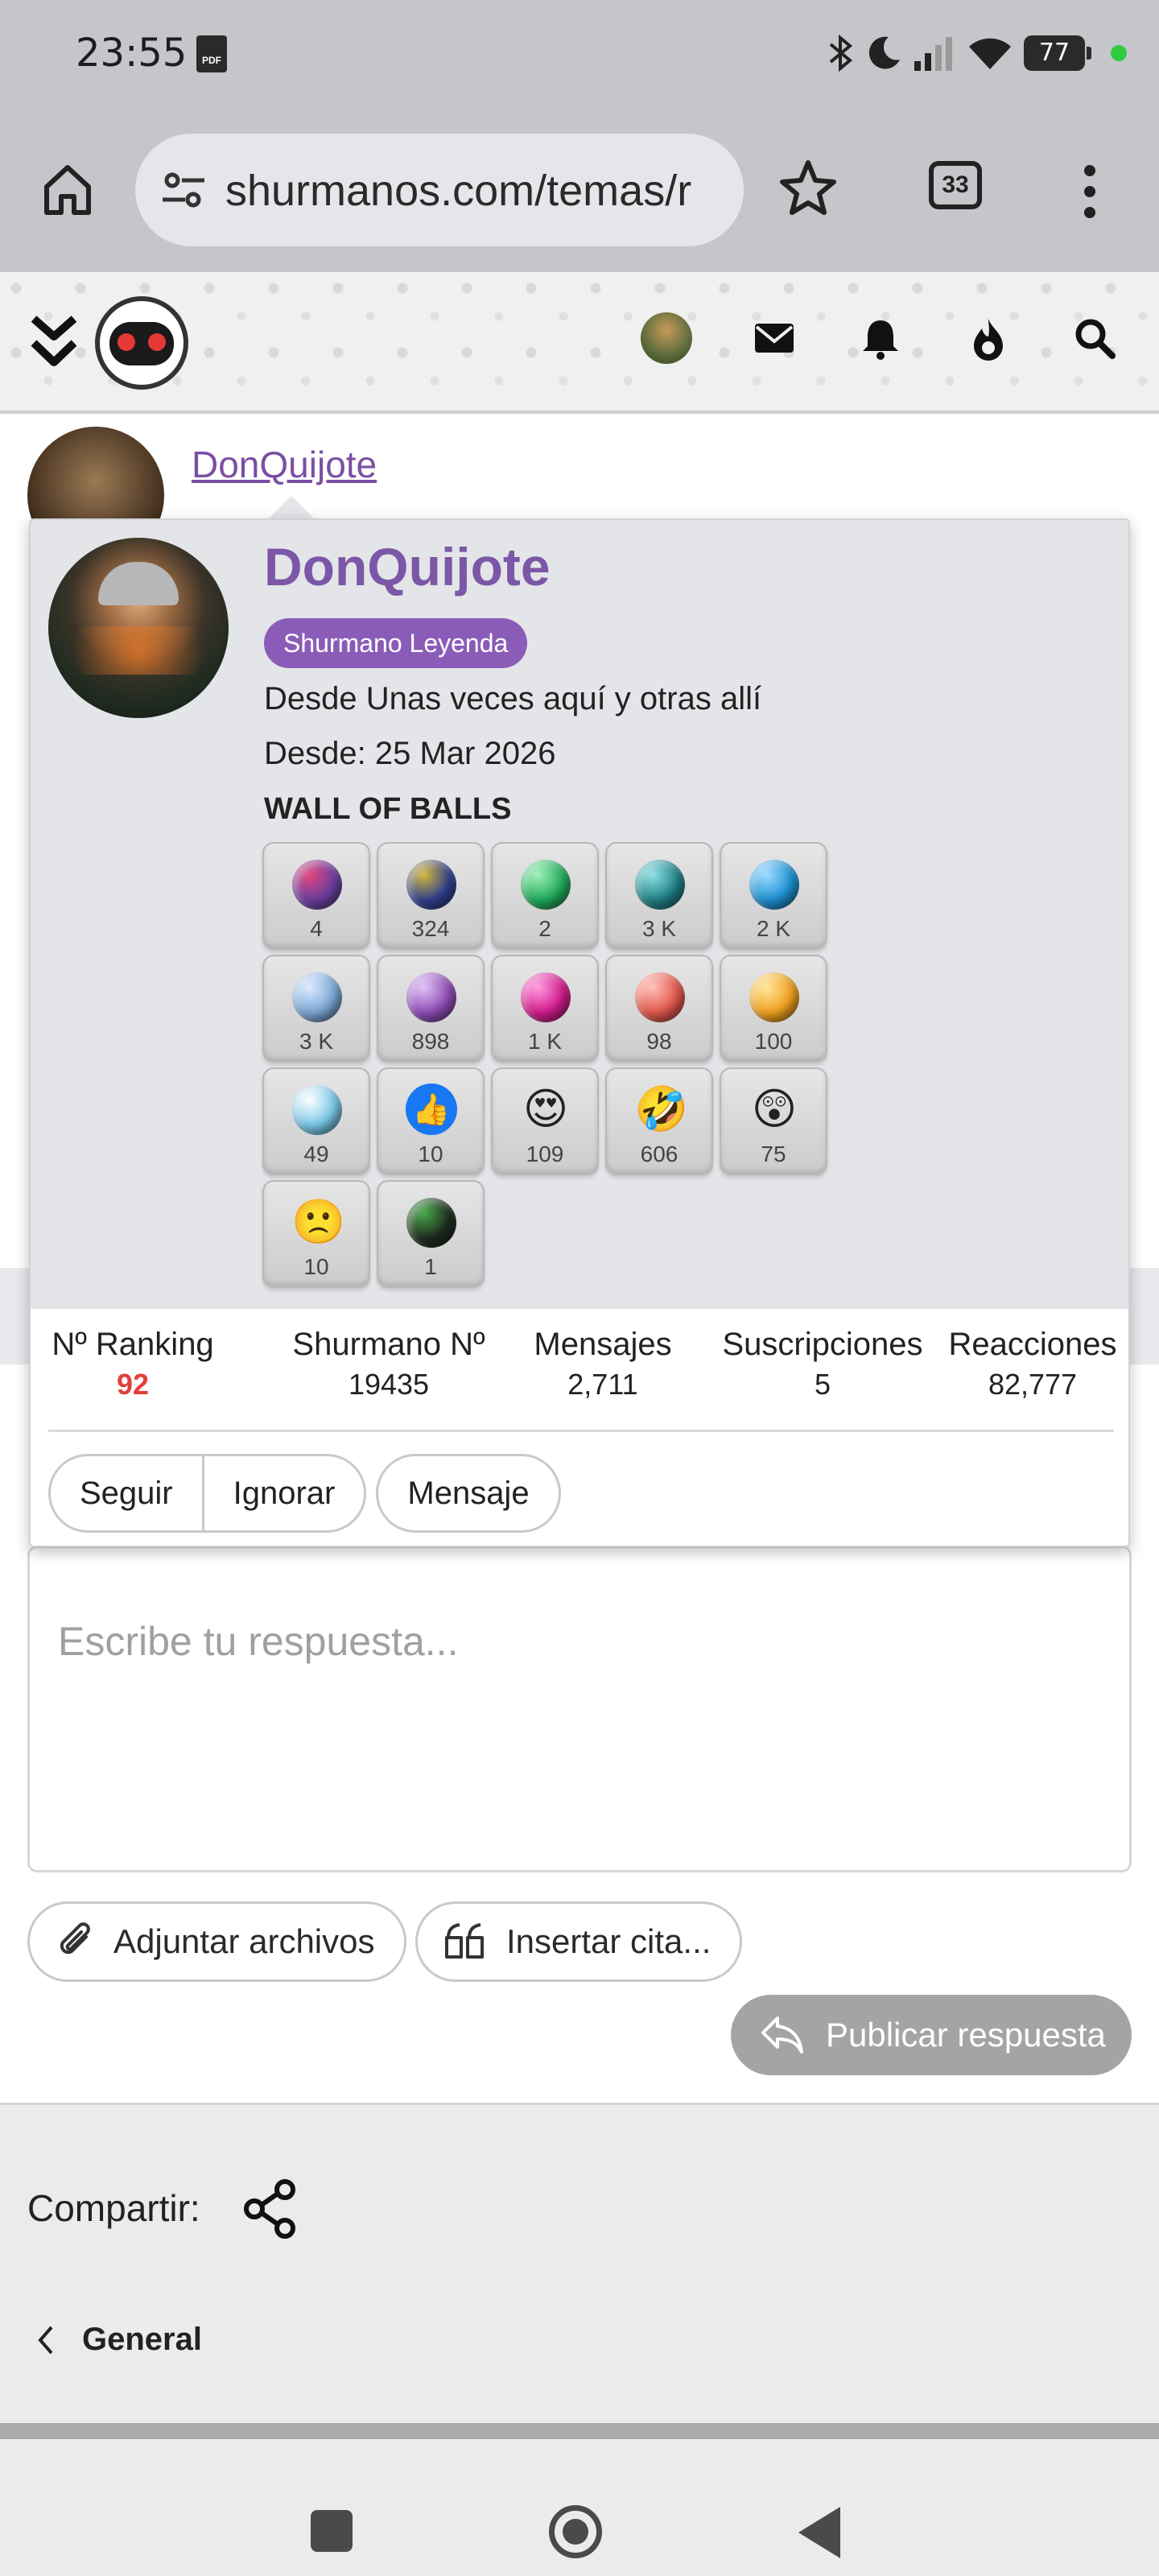  I want to click on trending-fire-icon, so click(988, 340).